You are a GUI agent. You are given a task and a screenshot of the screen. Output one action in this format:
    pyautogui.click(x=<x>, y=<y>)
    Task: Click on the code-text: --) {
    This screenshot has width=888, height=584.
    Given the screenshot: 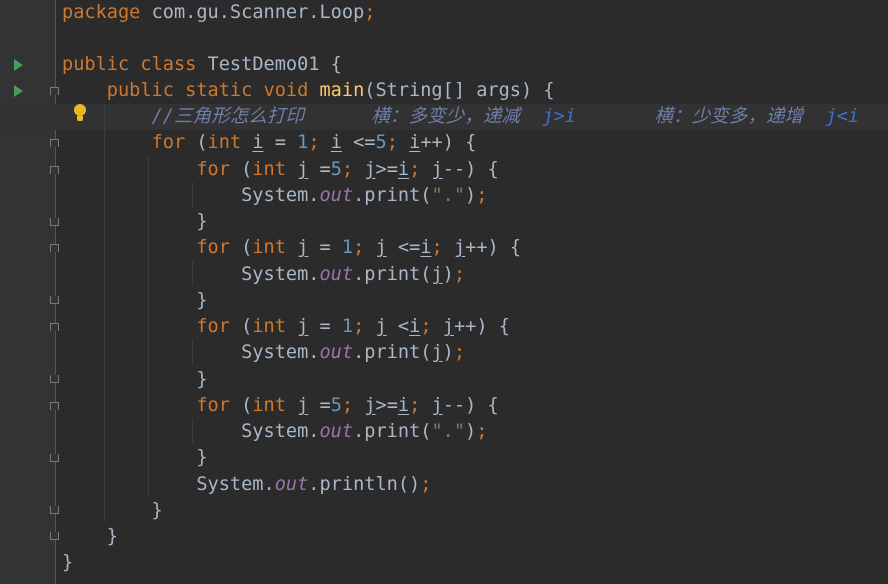 What is the action you would take?
    pyautogui.click(x=470, y=169)
    